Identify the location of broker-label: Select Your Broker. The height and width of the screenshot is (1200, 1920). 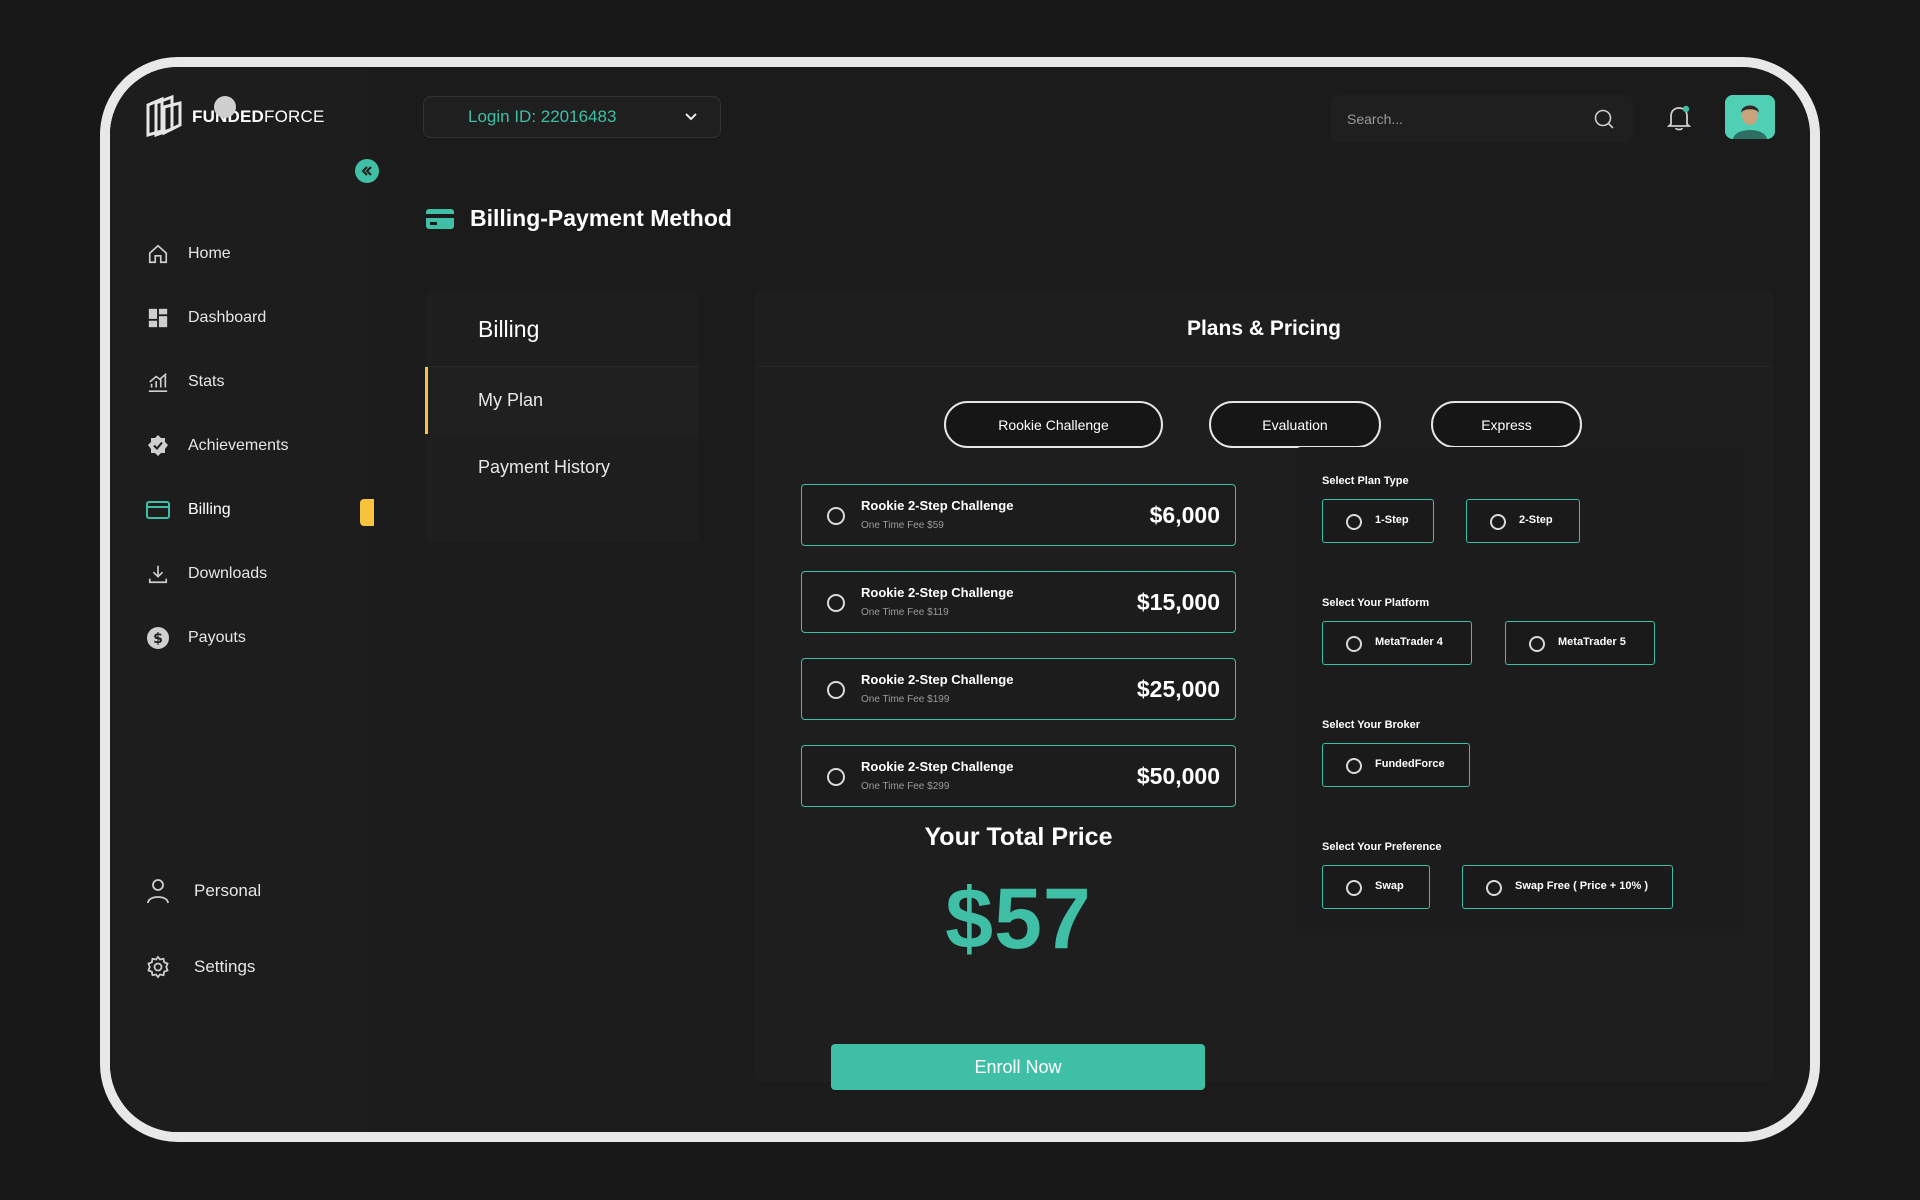
(1371, 725).